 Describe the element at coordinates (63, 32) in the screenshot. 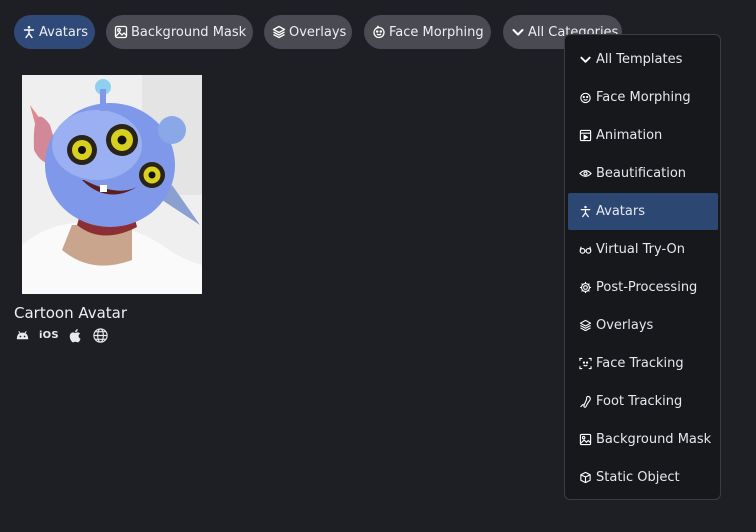

I see `chip-label: Avatars` at that location.